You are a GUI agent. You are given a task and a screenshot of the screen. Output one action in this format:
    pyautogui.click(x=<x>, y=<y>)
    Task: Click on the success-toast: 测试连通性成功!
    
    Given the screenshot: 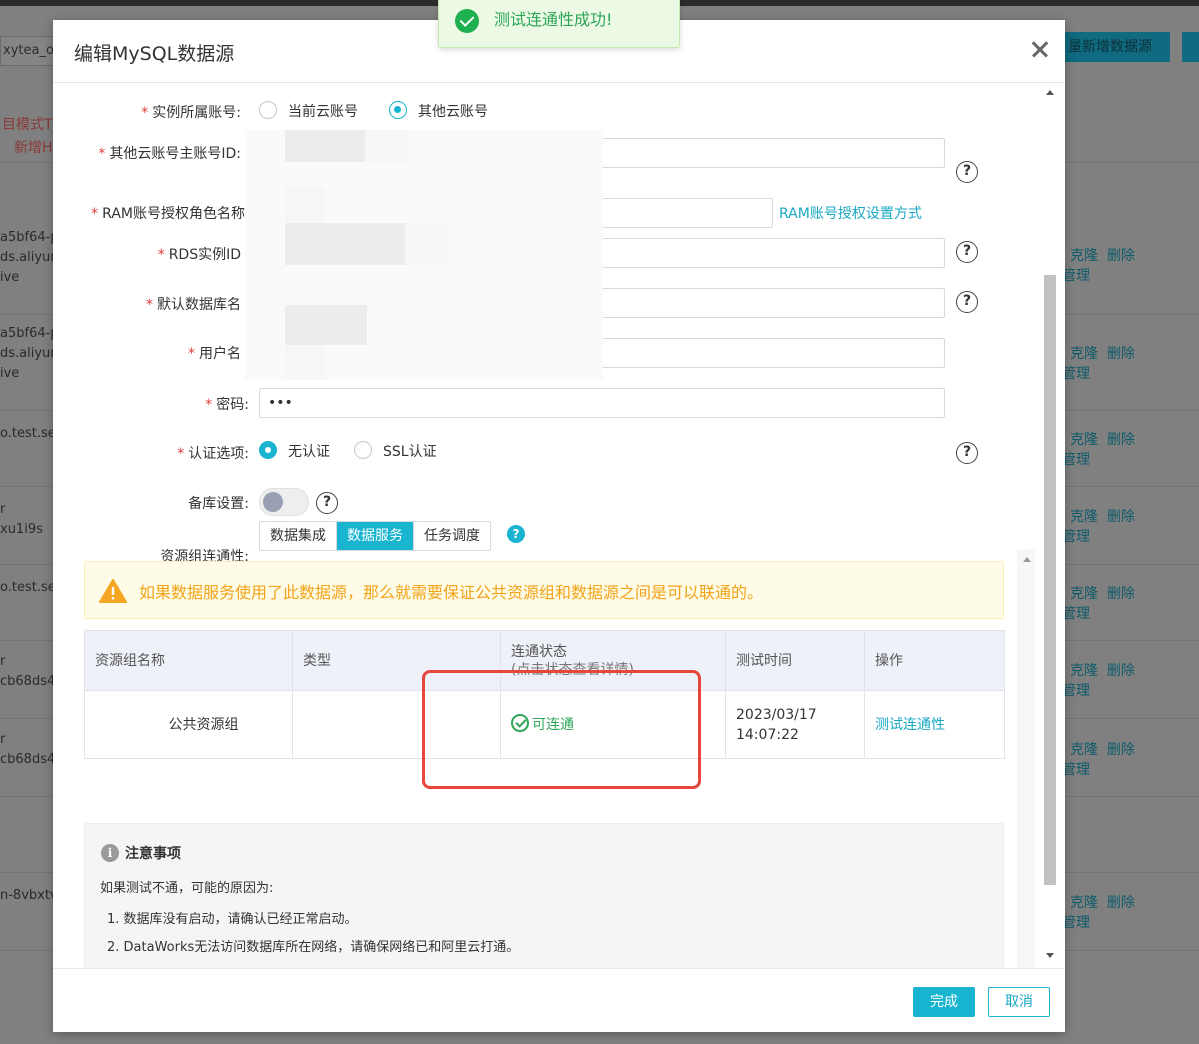 What is the action you would take?
    pyautogui.click(x=559, y=24)
    